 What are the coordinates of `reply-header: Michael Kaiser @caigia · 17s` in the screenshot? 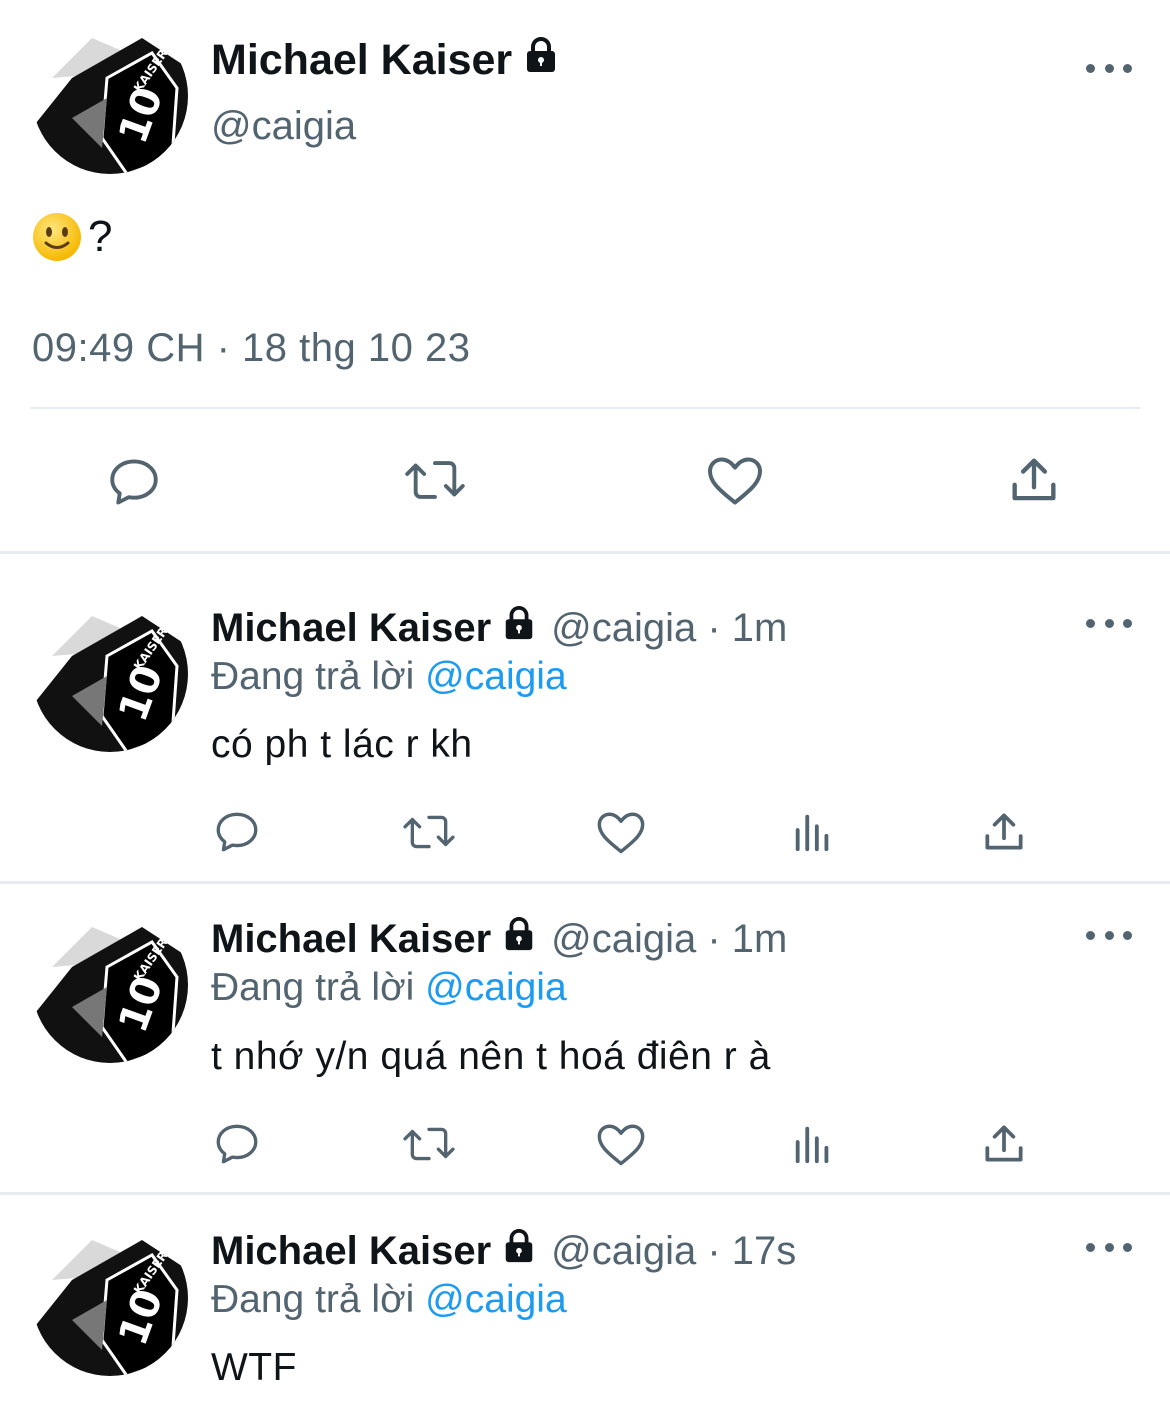 It's located at (503, 1251).